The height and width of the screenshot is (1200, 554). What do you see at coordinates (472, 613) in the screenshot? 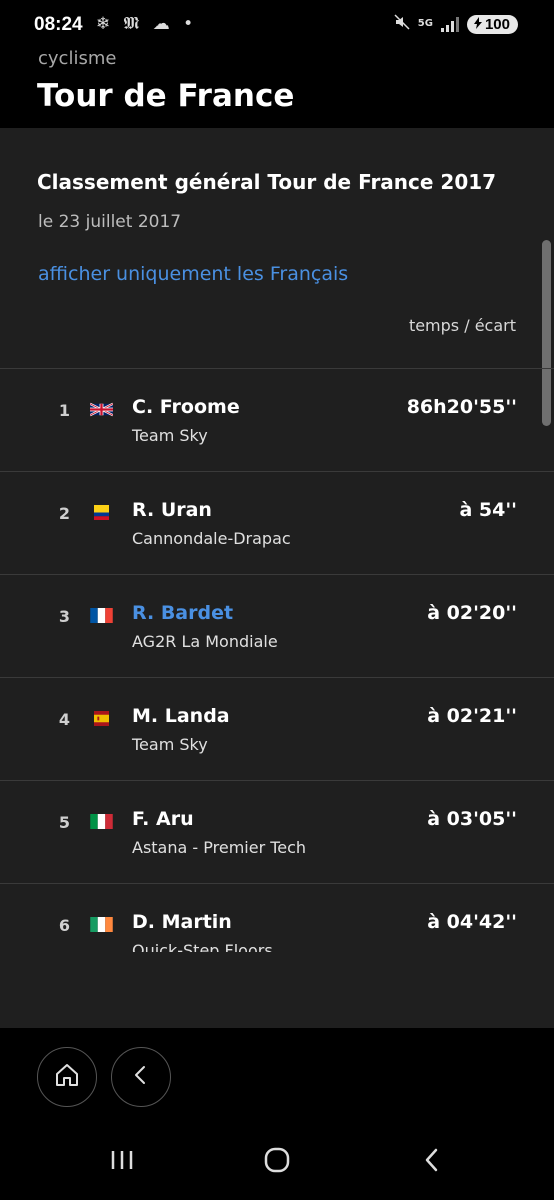
I see `time-gap: à 02'20''` at bounding box center [472, 613].